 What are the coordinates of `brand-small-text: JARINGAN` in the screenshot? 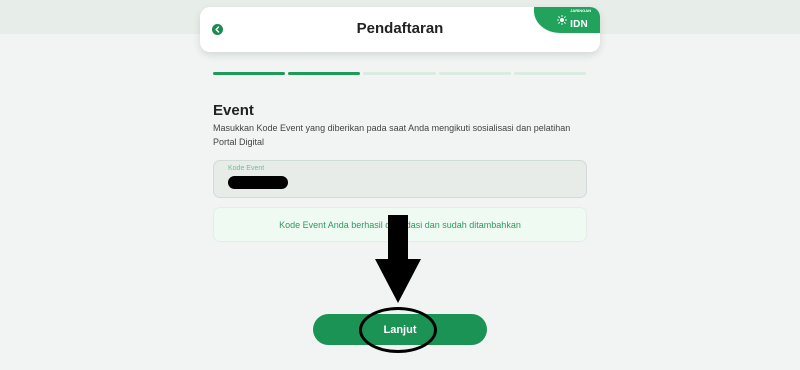 It's located at (580, 10).